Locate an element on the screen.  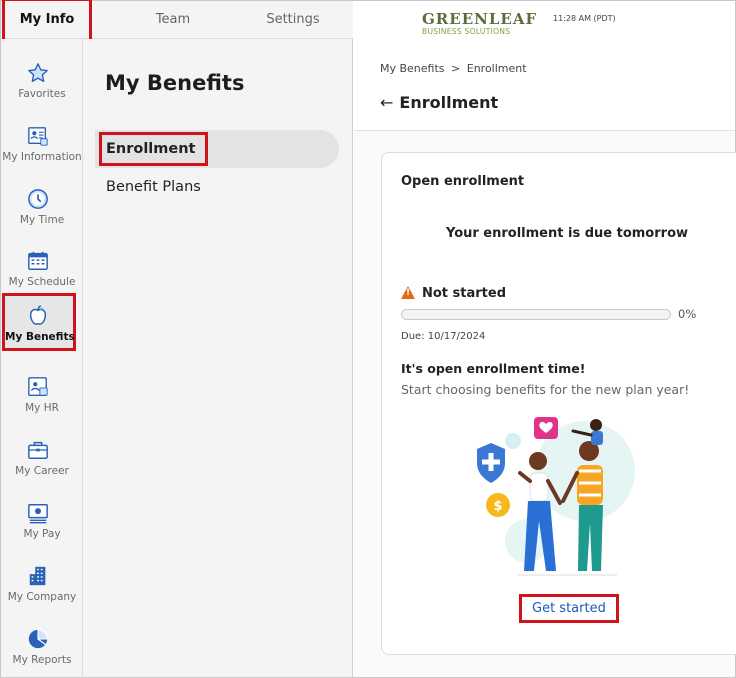
rail-item-favorites: Favorites is located at coordinates (42, 78).